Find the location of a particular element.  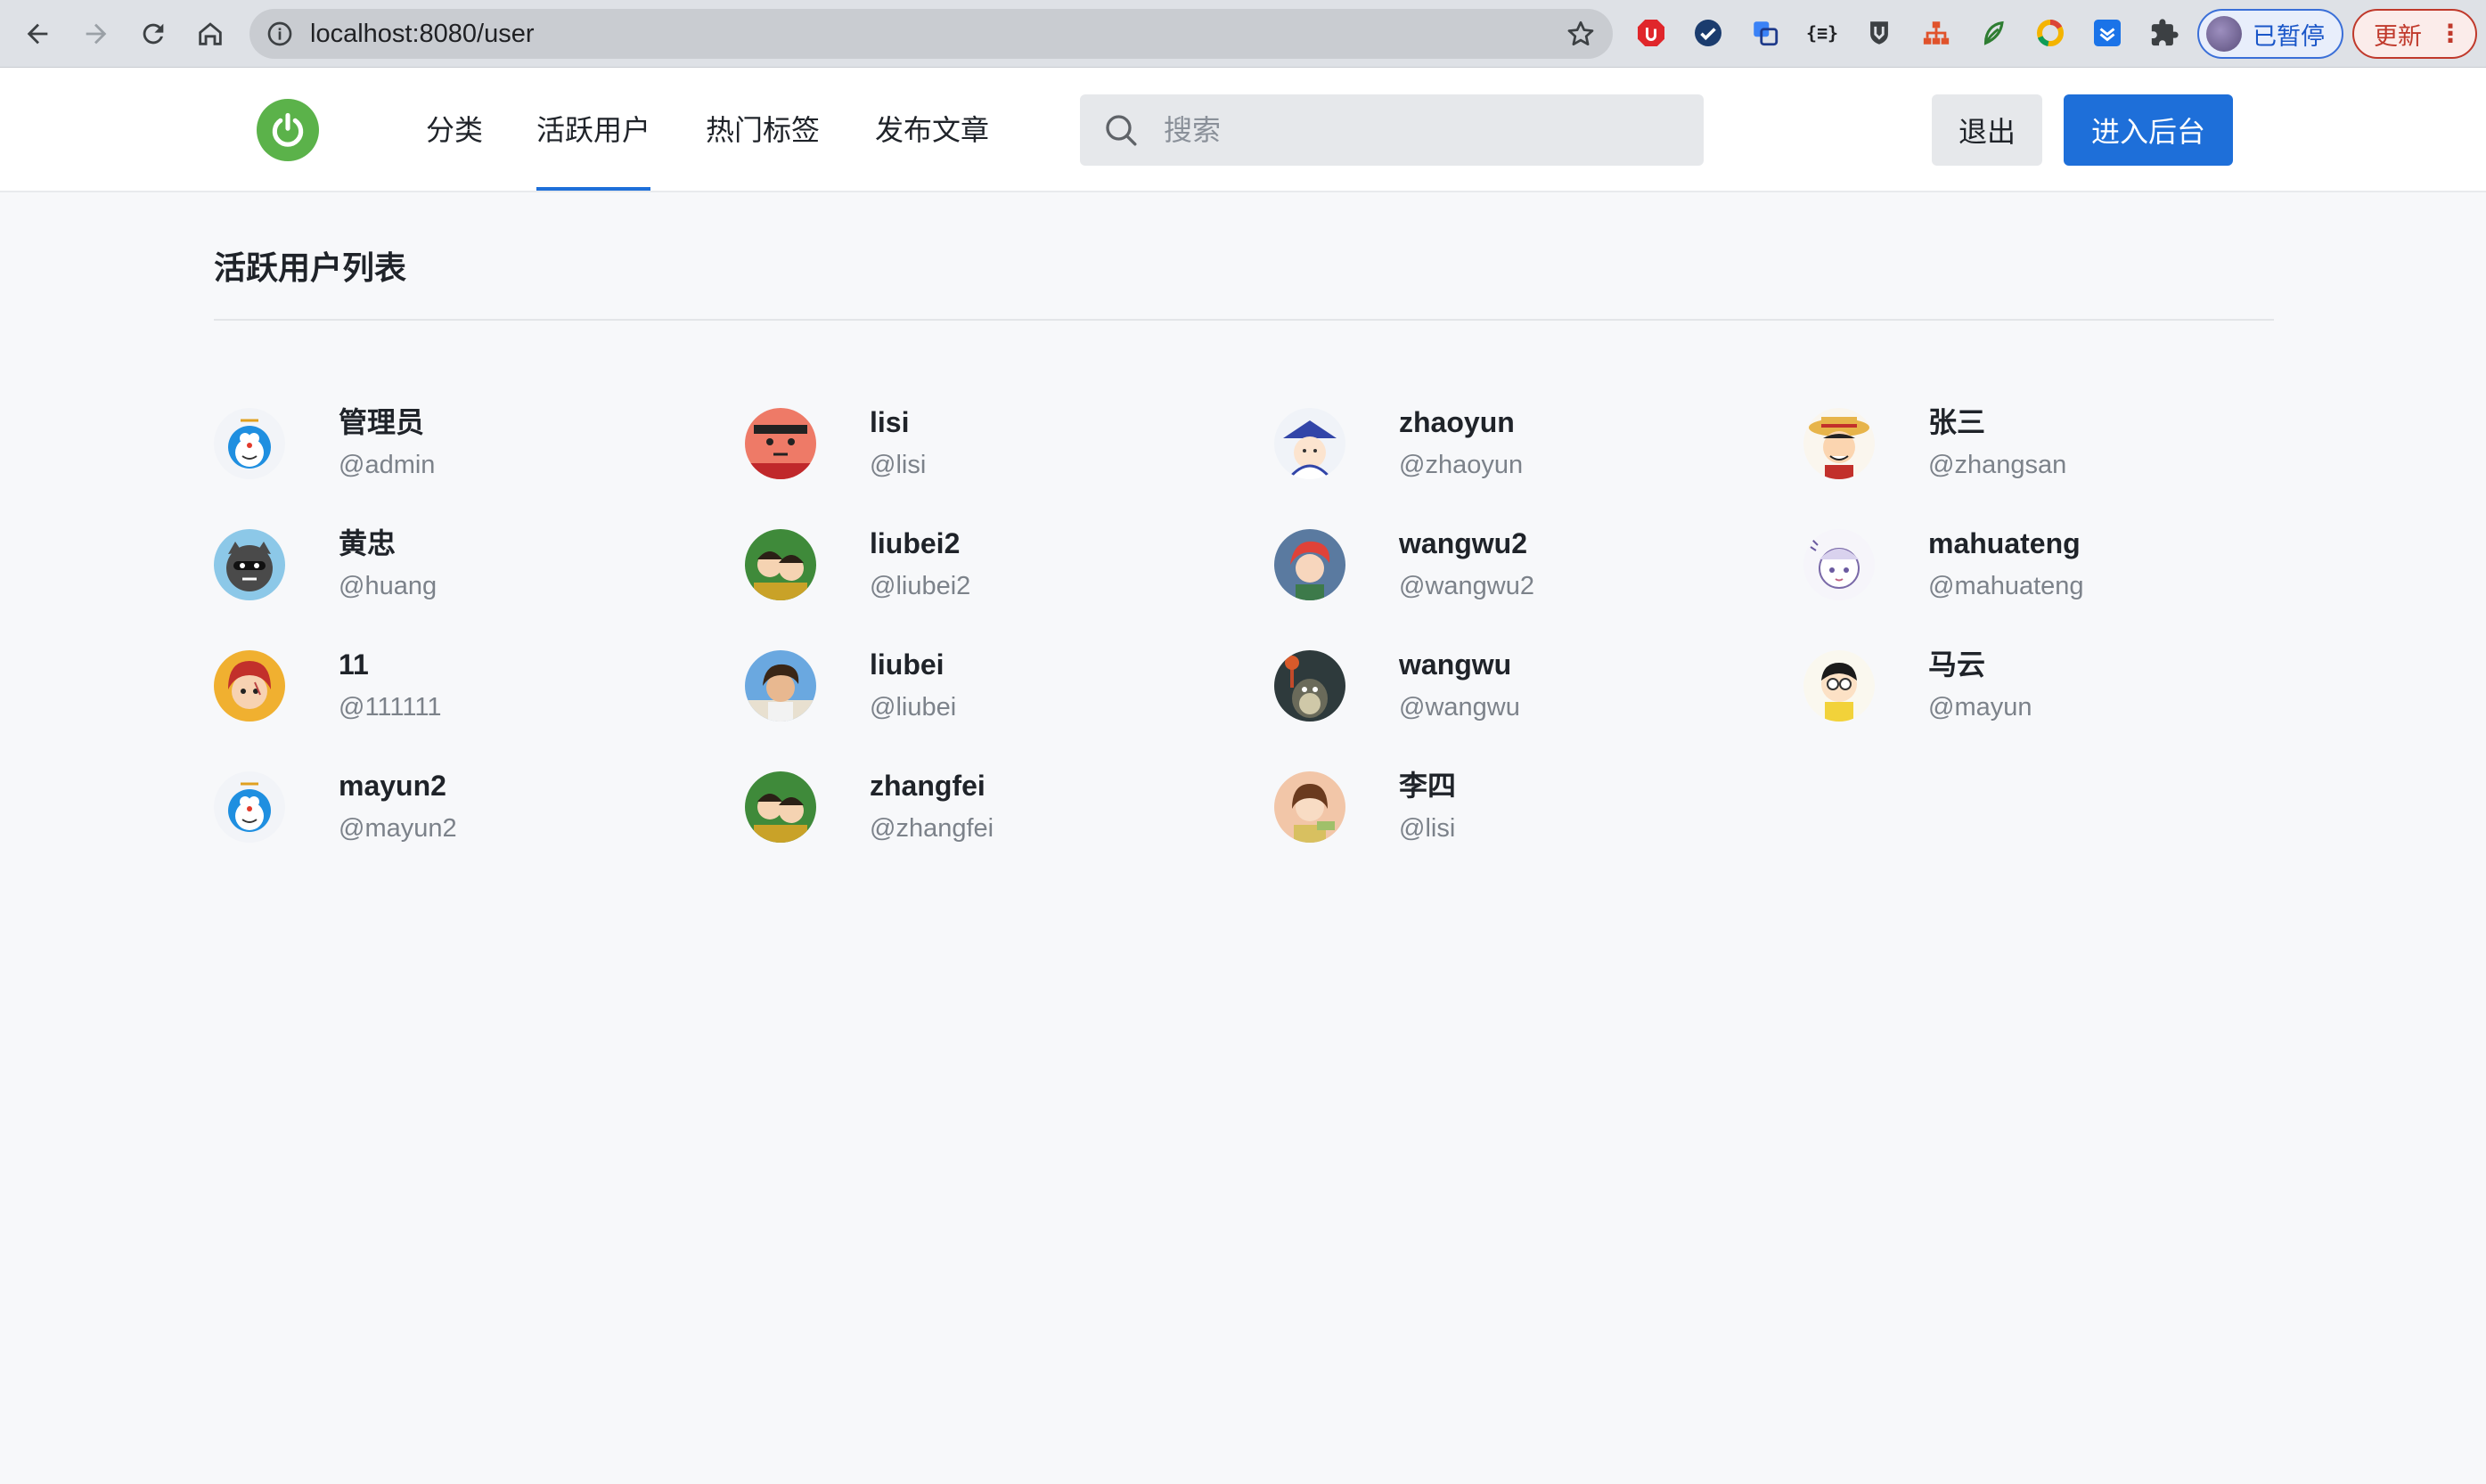

red-hair-avatar is located at coordinates (1309, 564).